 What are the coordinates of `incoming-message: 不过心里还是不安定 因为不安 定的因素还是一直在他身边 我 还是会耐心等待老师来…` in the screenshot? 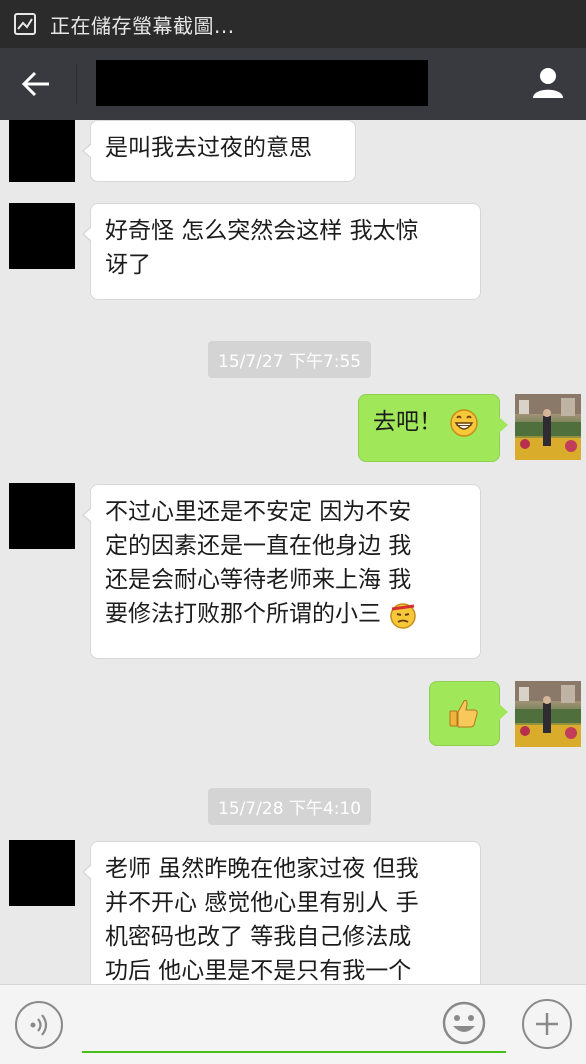 It's located at (281, 571).